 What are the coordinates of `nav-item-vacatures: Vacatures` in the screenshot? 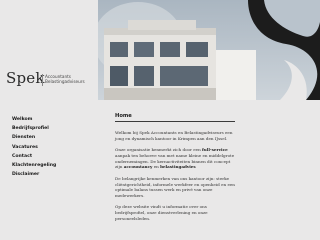 It's located at (54, 147).